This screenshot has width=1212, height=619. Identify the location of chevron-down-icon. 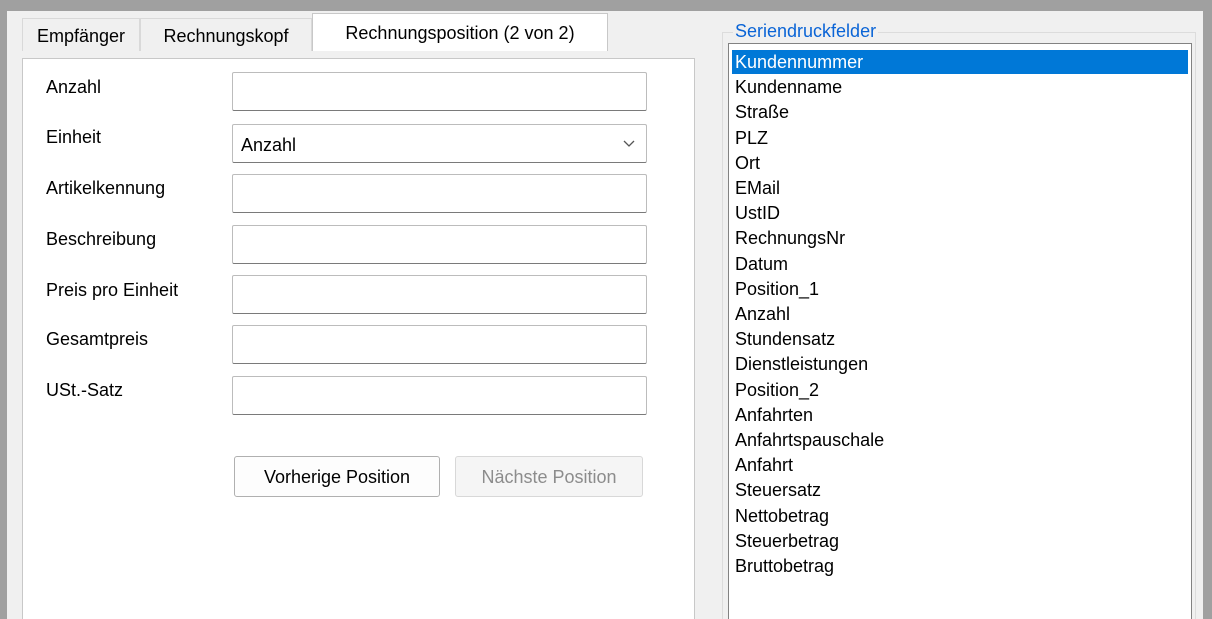
(629, 143).